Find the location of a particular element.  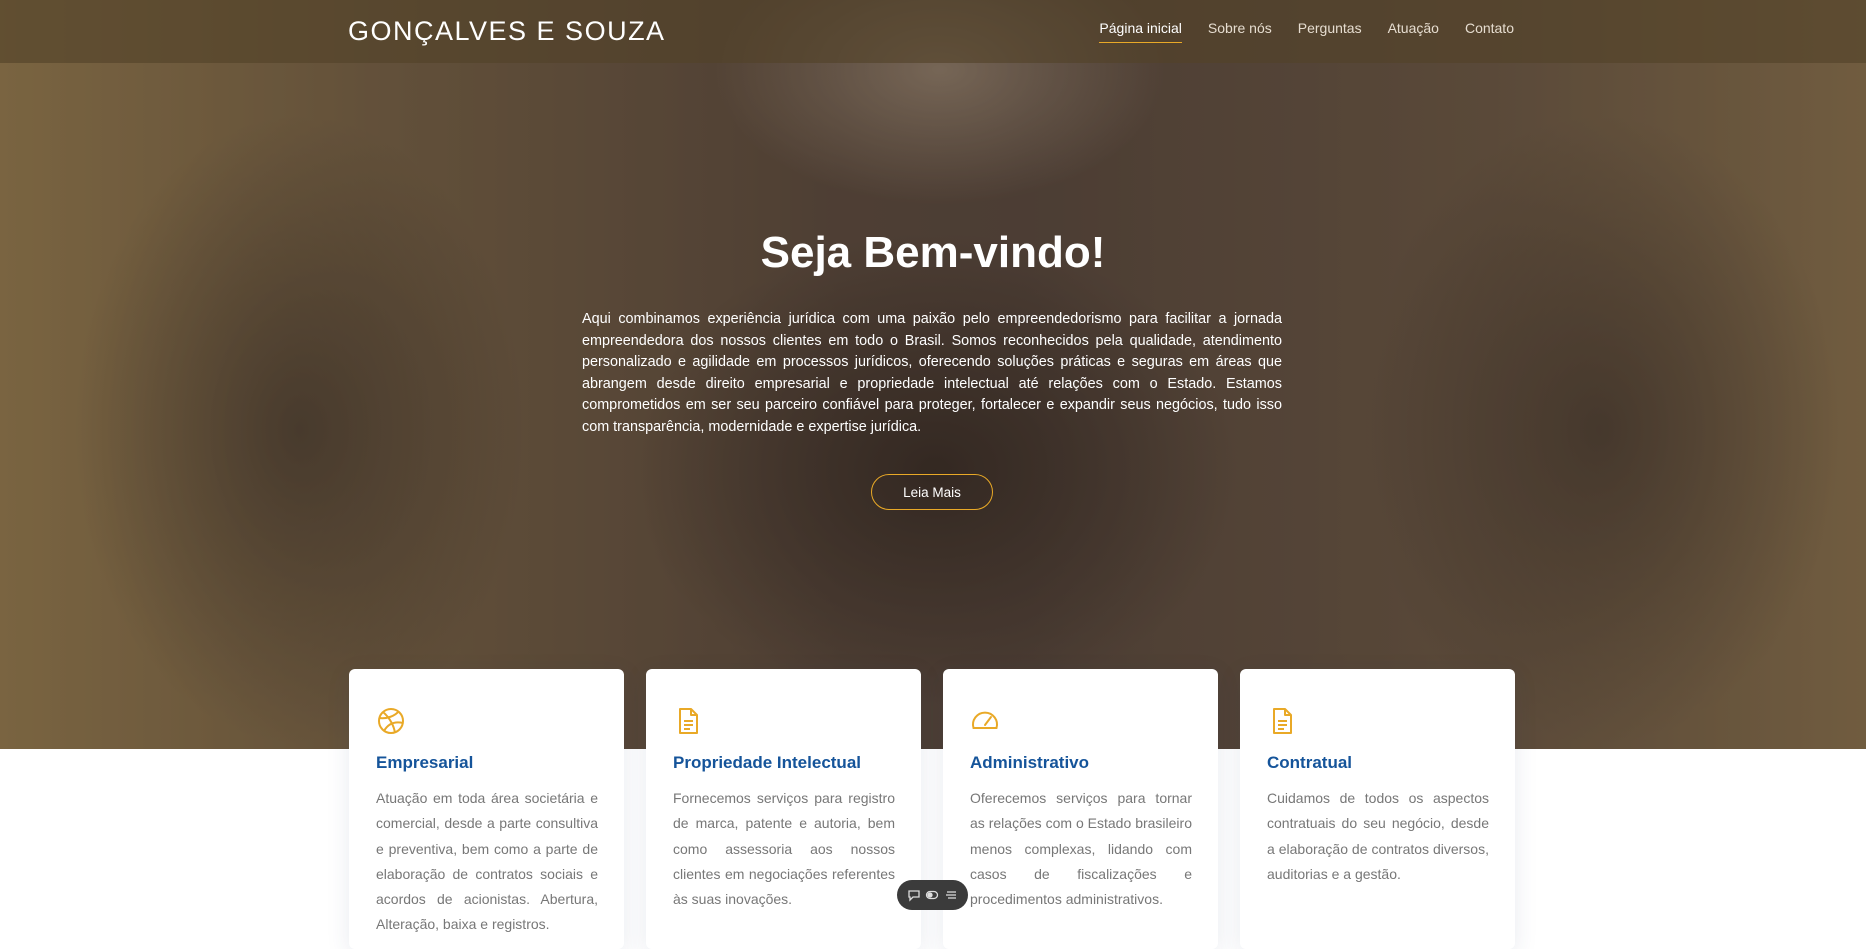

card-title: Administrativo is located at coordinates (1030, 762).